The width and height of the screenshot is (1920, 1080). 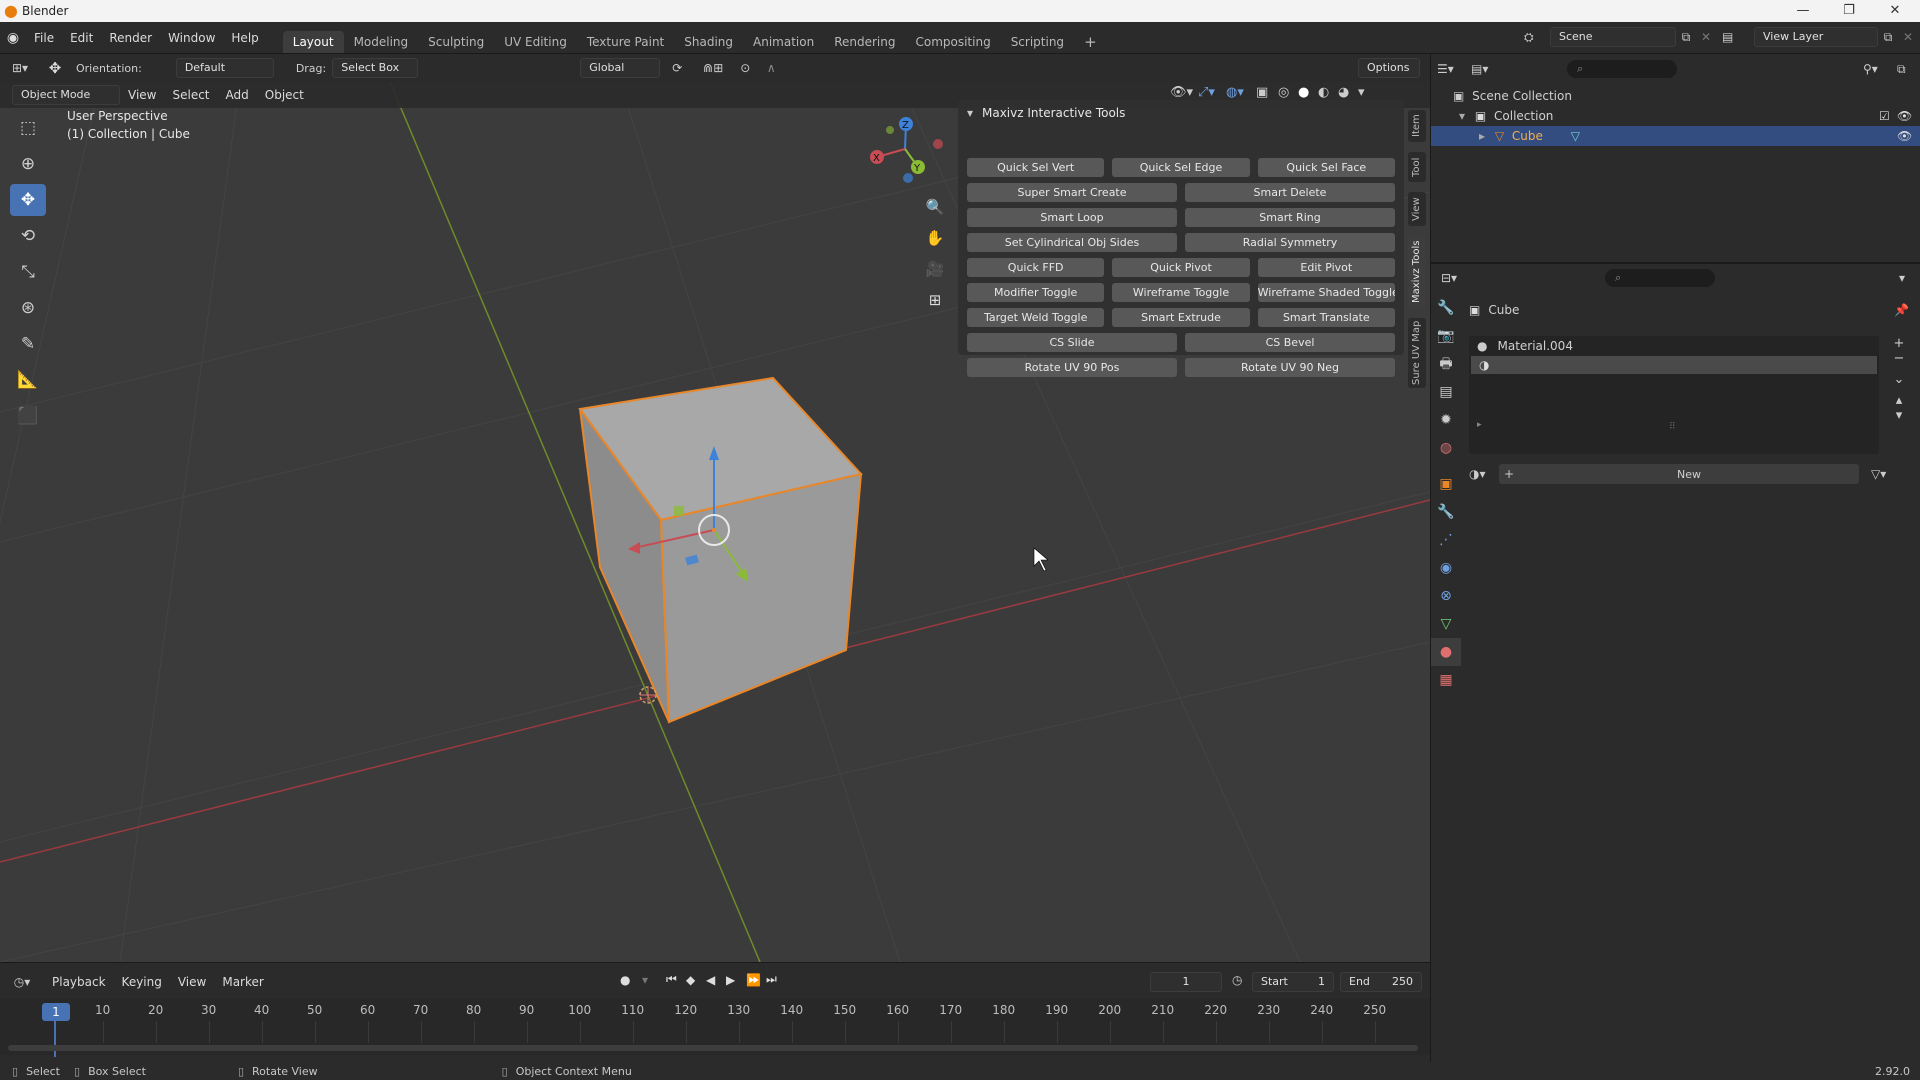 I want to click on solid-shading-icon: ●, so click(x=1308, y=92).